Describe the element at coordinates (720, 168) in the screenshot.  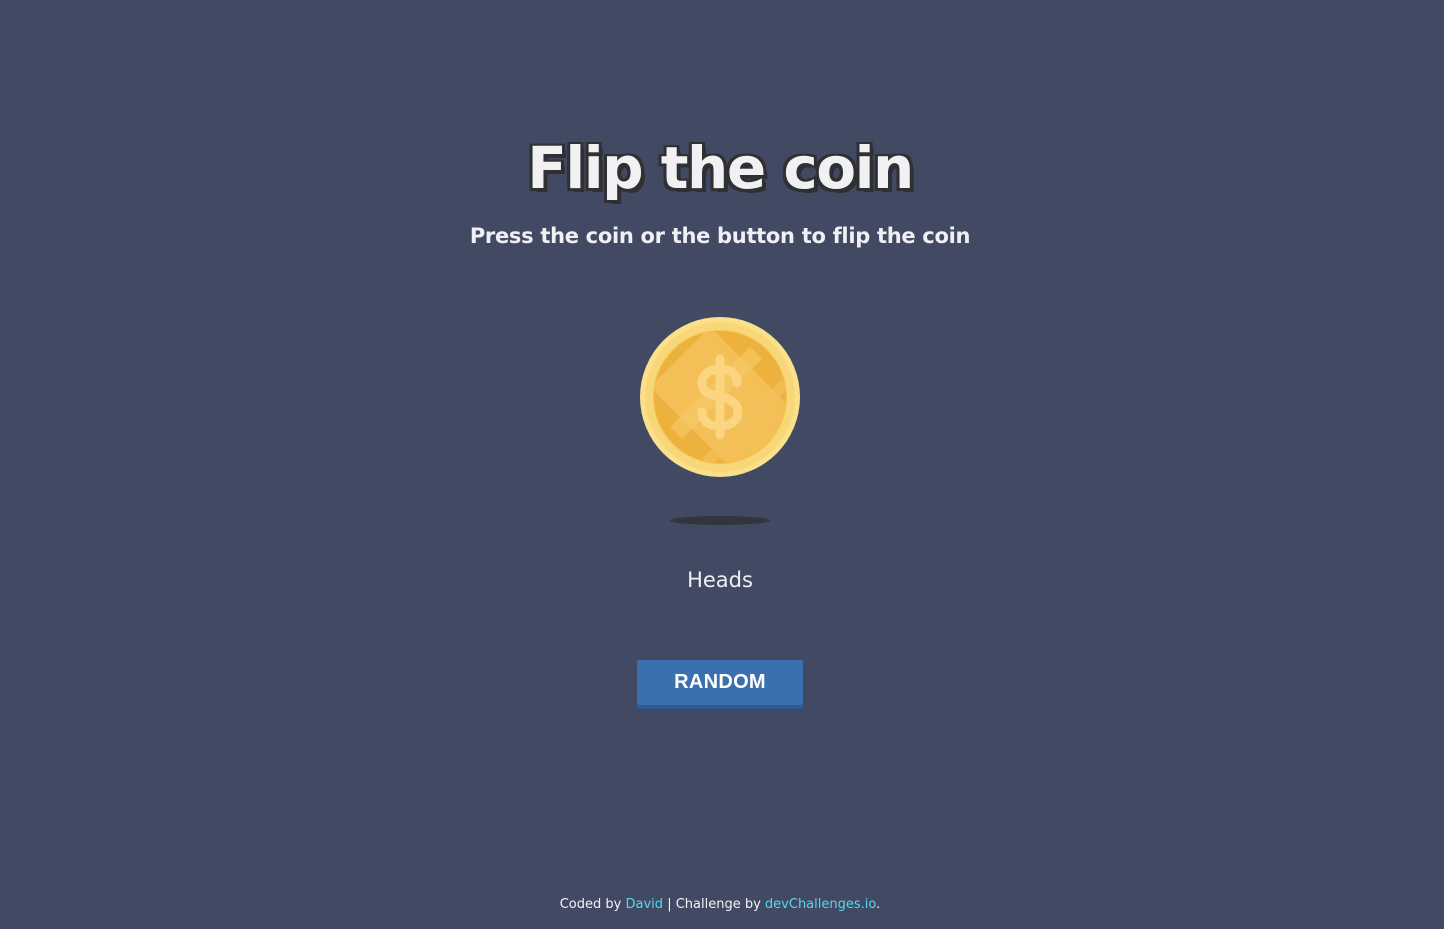
I see `page-title: Flip the coin` at that location.